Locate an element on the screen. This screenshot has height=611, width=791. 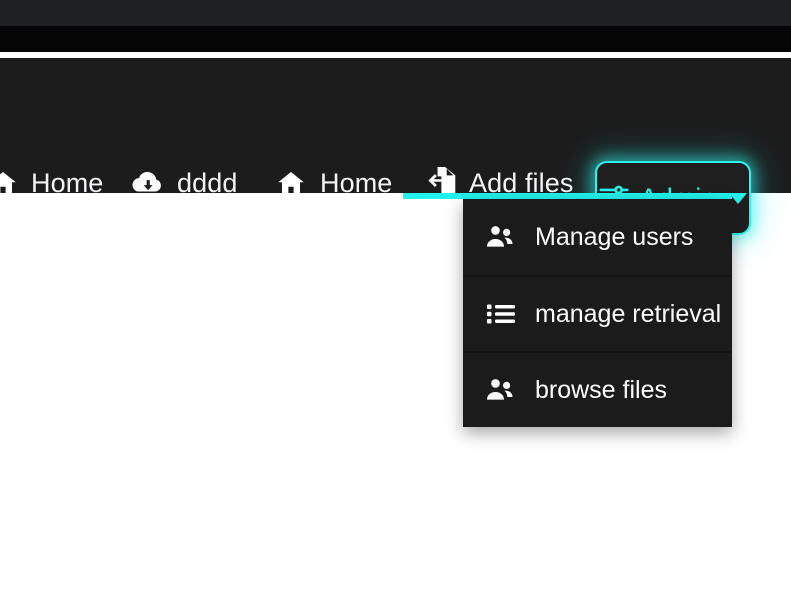
menu-item-manage-retrieval: manage retrieval is located at coordinates (597, 313).